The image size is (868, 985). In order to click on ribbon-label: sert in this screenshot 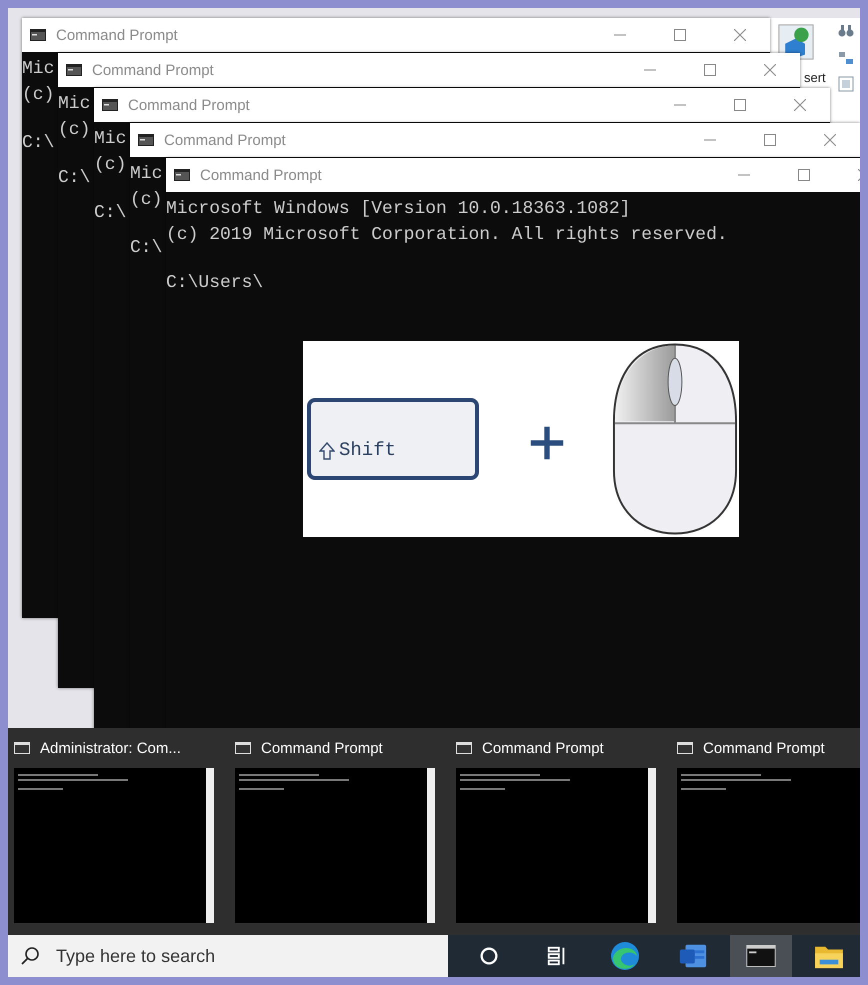, I will do `click(815, 77)`.